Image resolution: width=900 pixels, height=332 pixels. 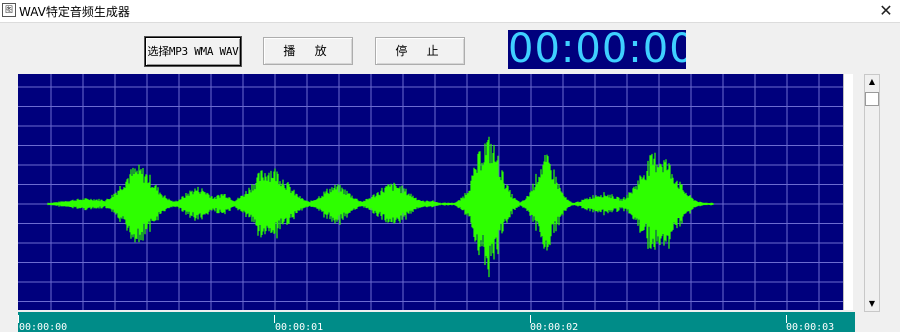 I want to click on tick-label: 00:00:02, so click(x=554, y=327).